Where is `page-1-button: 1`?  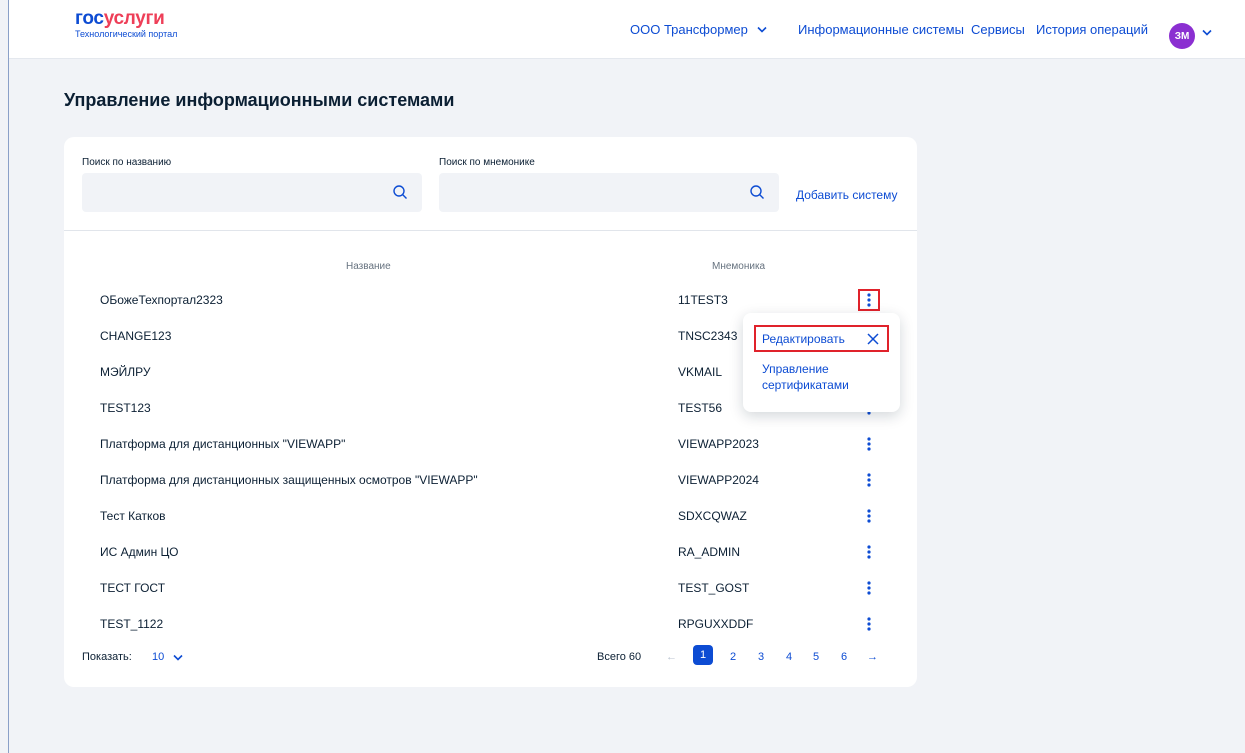 page-1-button: 1 is located at coordinates (703, 655).